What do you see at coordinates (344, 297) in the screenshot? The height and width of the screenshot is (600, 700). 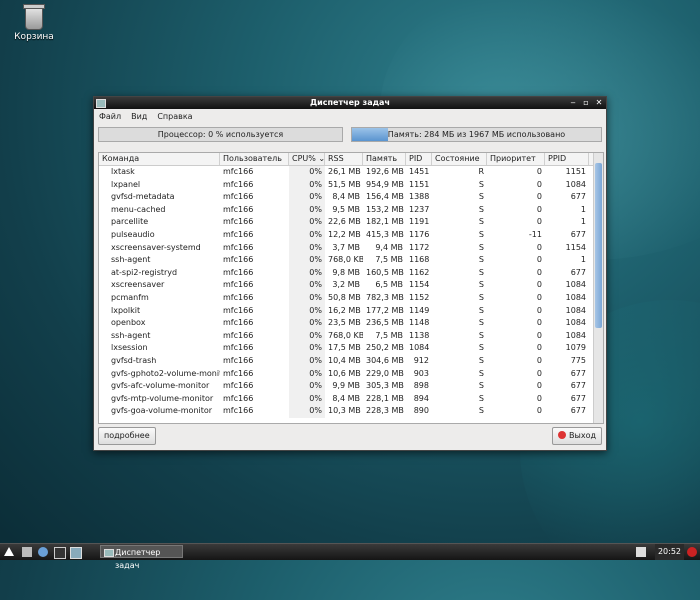 I see `table-cell: 50,8 MB` at bounding box center [344, 297].